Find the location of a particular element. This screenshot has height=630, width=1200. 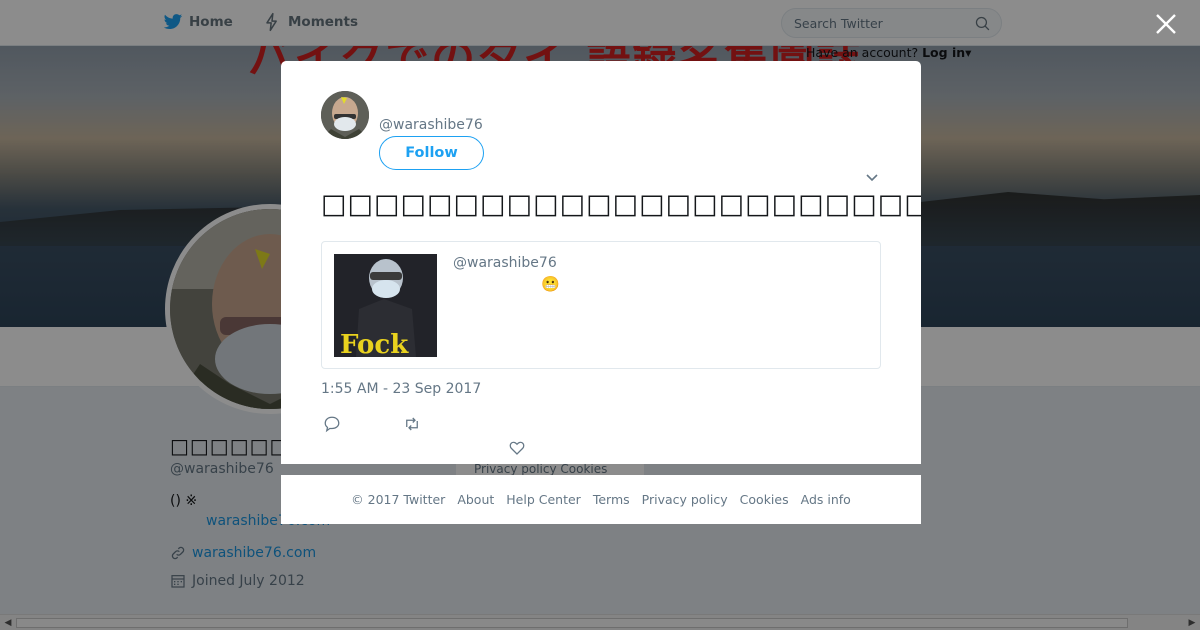

quoted-tweet-image: Fock is located at coordinates (385, 305).